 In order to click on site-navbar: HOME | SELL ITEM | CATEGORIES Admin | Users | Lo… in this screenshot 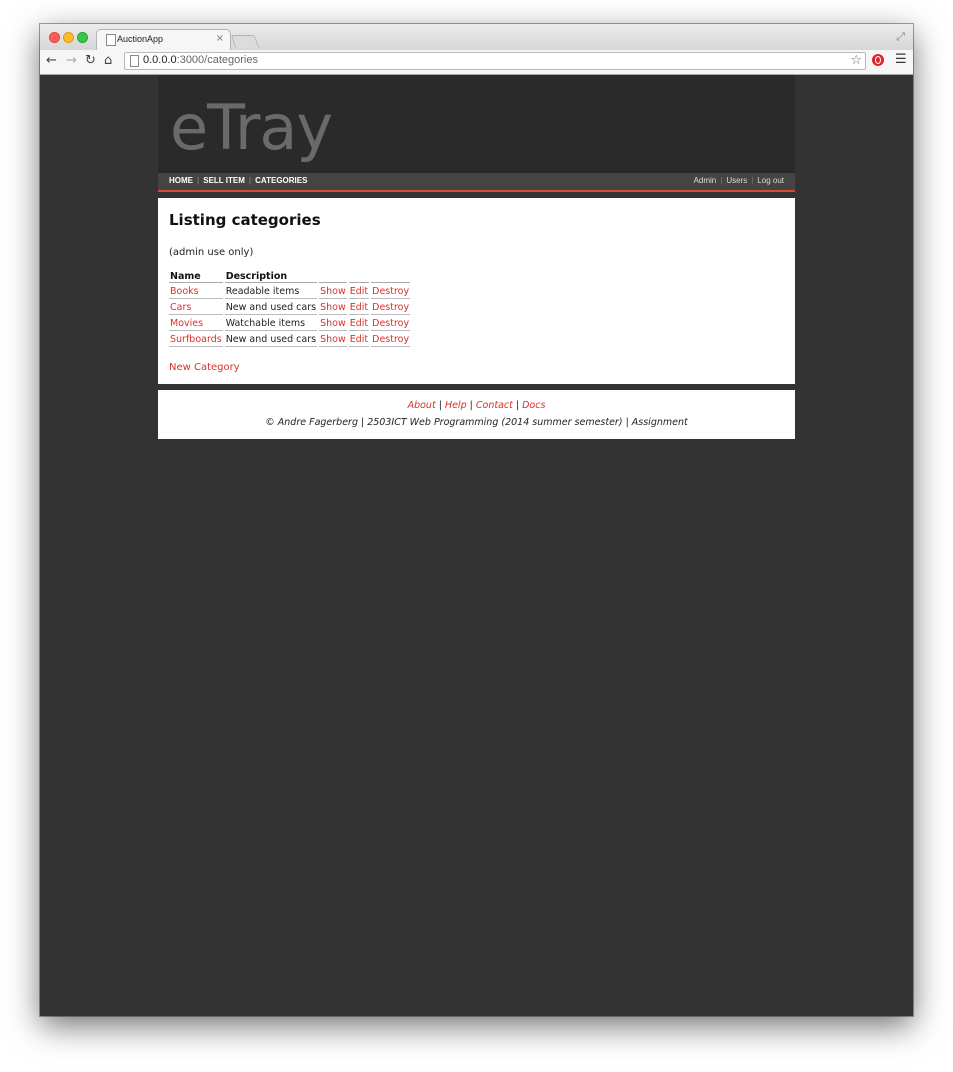, I will do `click(476, 182)`.